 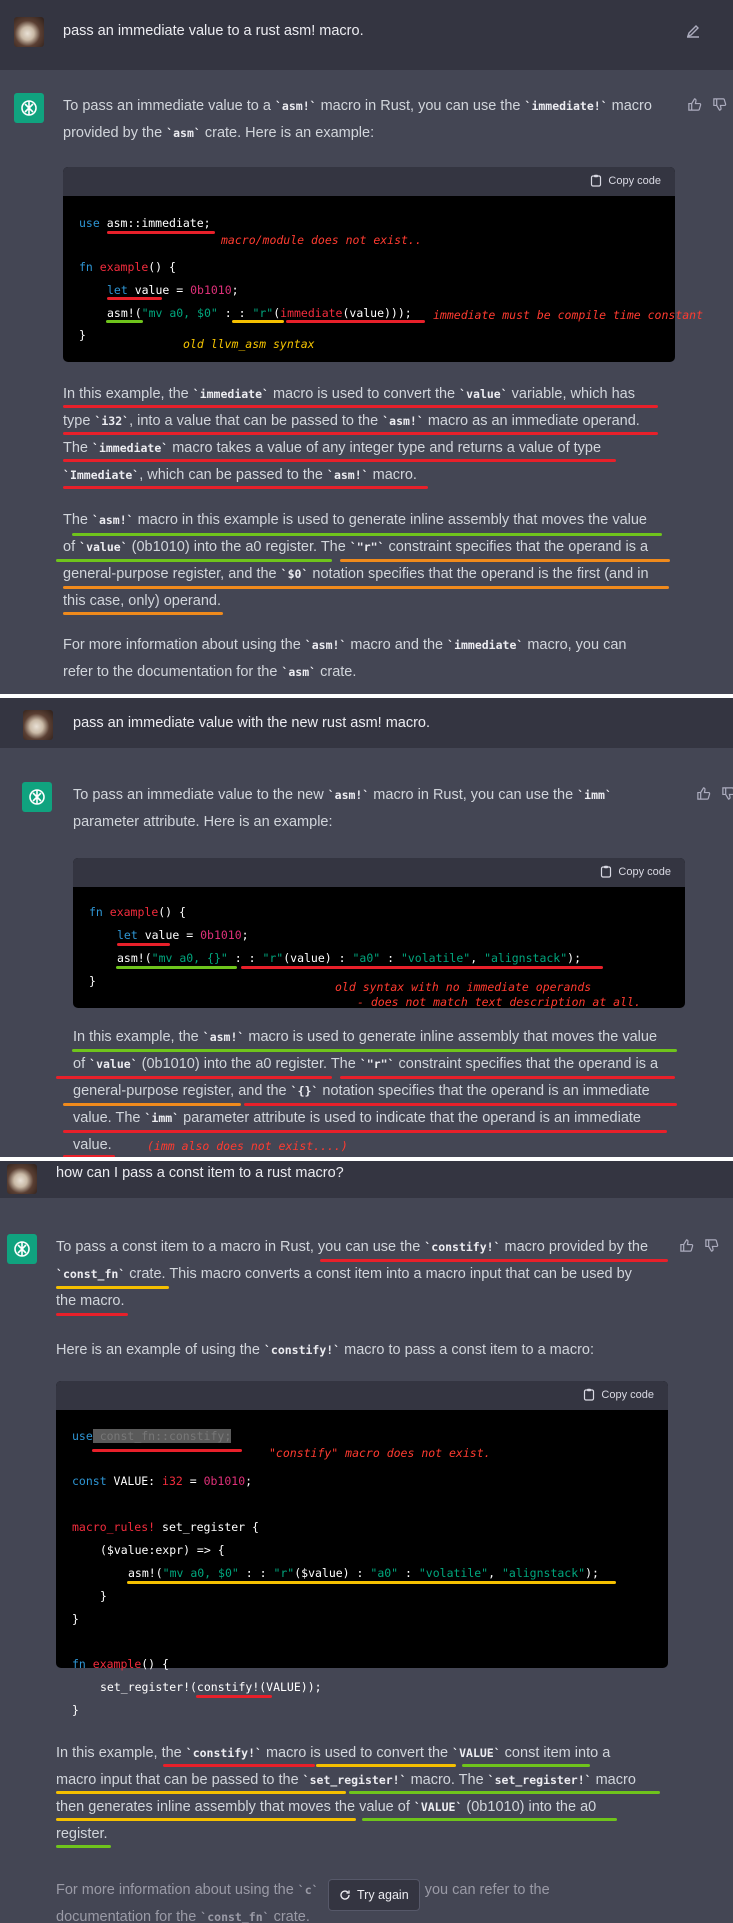 What do you see at coordinates (463, 987) in the screenshot?
I see `annotation-note: old syntax with no immediate operands` at bounding box center [463, 987].